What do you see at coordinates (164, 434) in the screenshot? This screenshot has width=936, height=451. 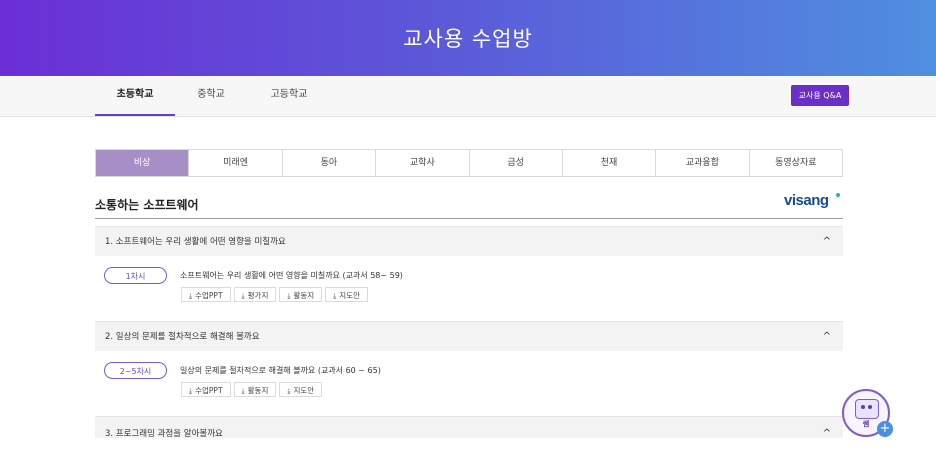 I see `chapter-3-title: 3. 프로그래밍 과정을 알아볼까요` at bounding box center [164, 434].